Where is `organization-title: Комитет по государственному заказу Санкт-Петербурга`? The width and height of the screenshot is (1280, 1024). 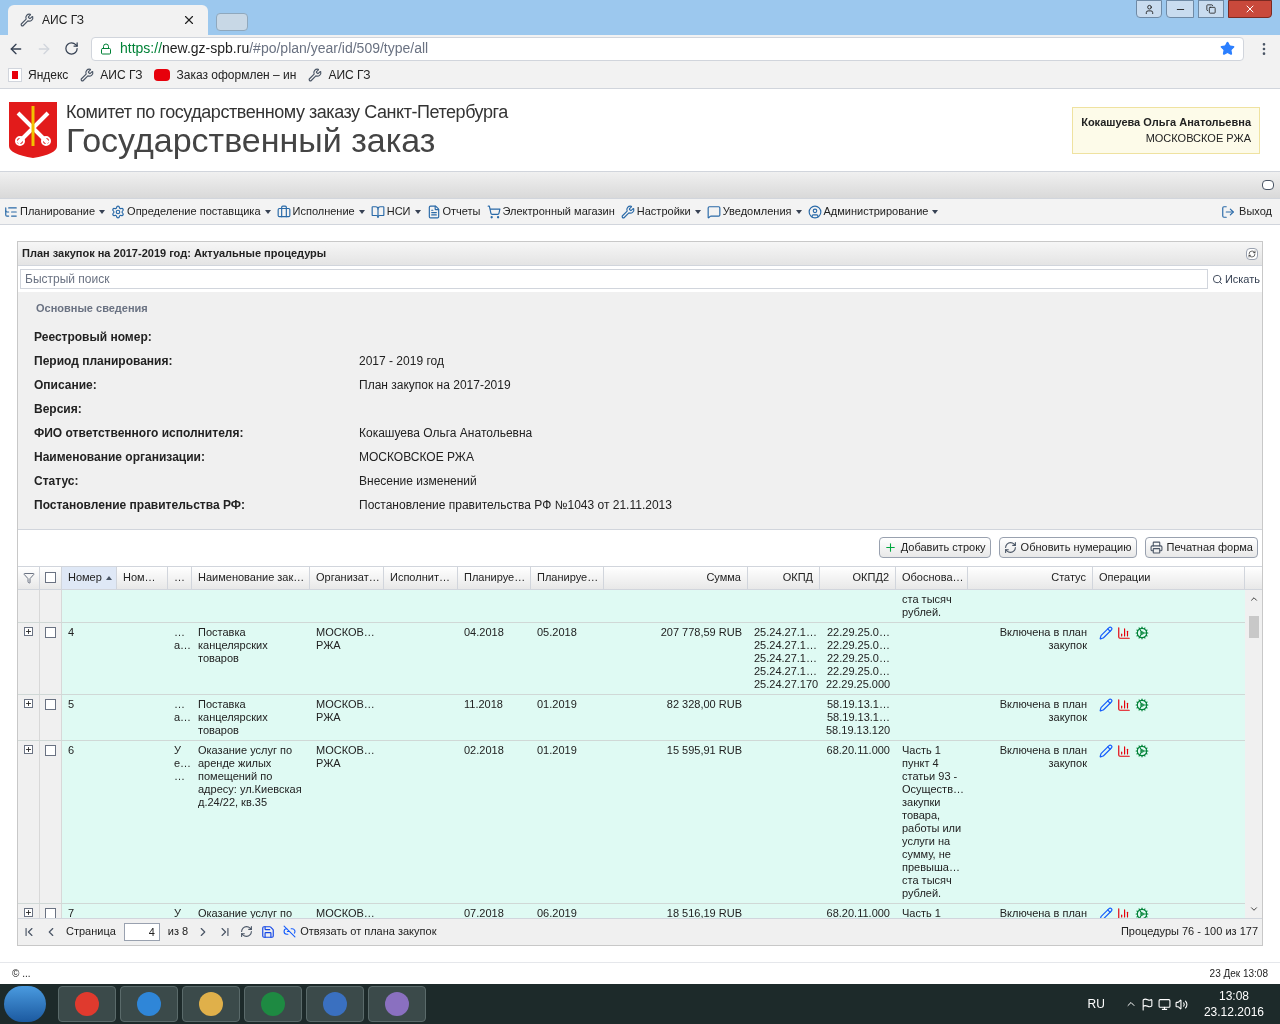 organization-title: Комитет по государственному заказу Санкт-Петербурга is located at coordinates (287, 112).